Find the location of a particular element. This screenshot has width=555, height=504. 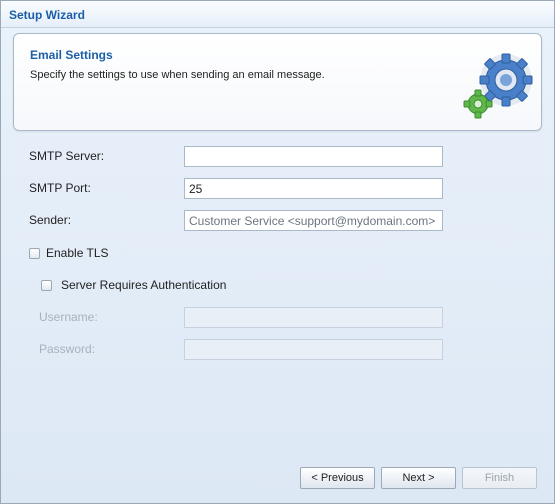

sender-label: Sender: is located at coordinates (50, 220).